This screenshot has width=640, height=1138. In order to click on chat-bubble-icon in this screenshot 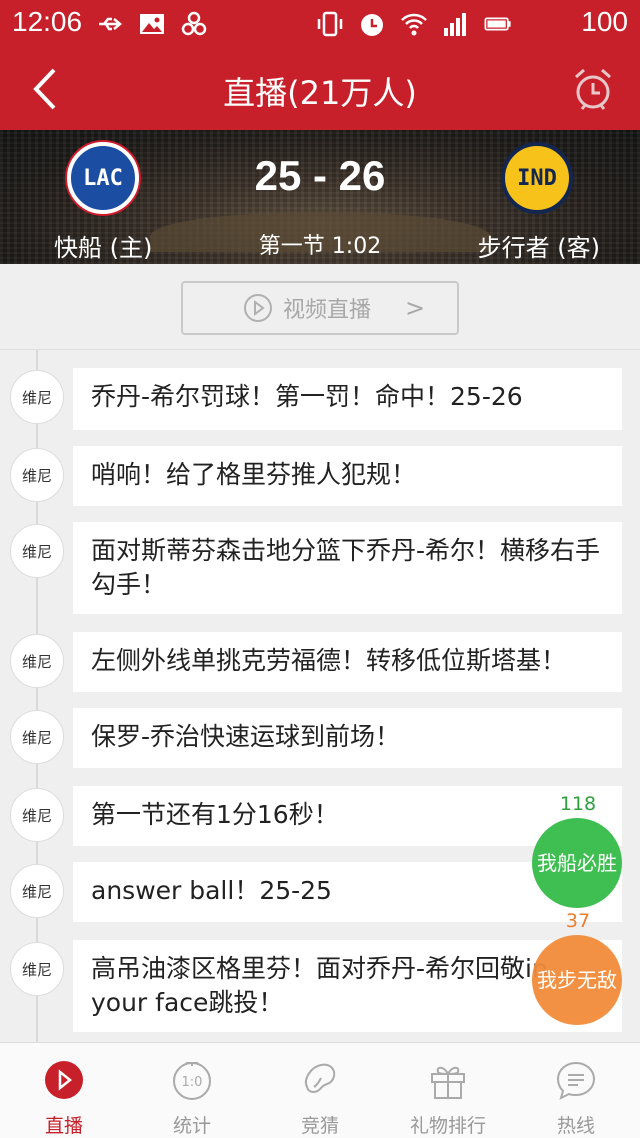, I will do `click(576, 1080)`.